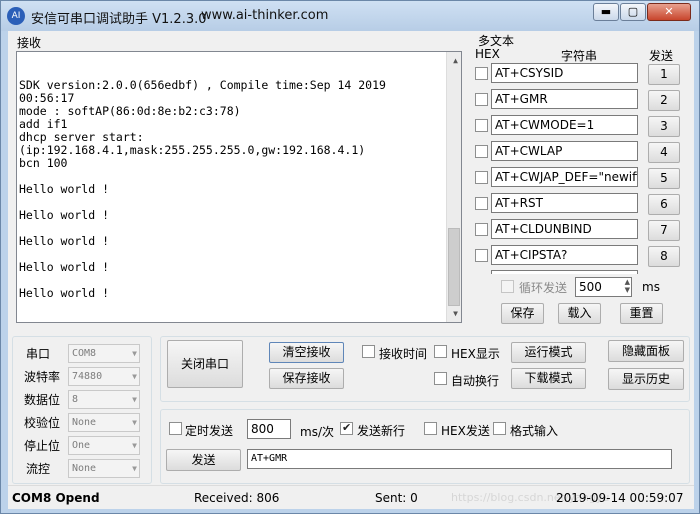 The image size is (700, 514). I want to click on app-logo-icon: AI, so click(16, 16).